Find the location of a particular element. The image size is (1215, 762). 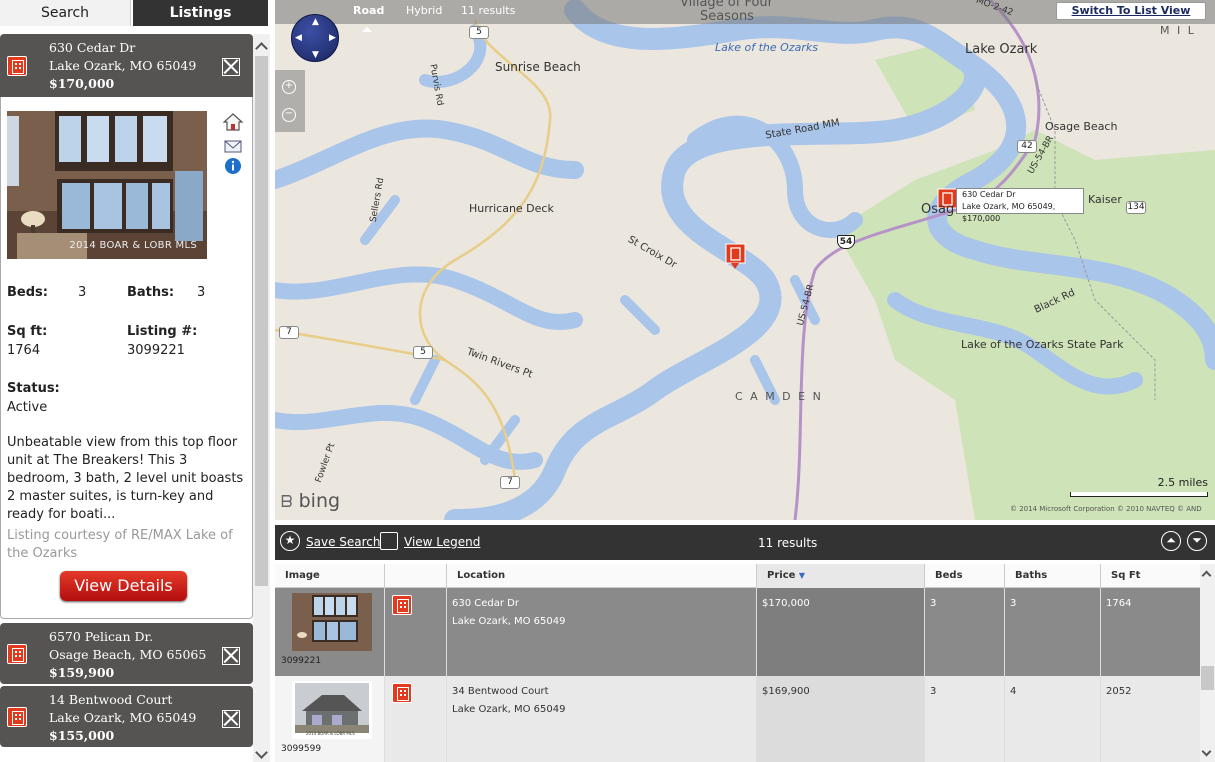

listing-price: $159,900 is located at coordinates (82, 672).